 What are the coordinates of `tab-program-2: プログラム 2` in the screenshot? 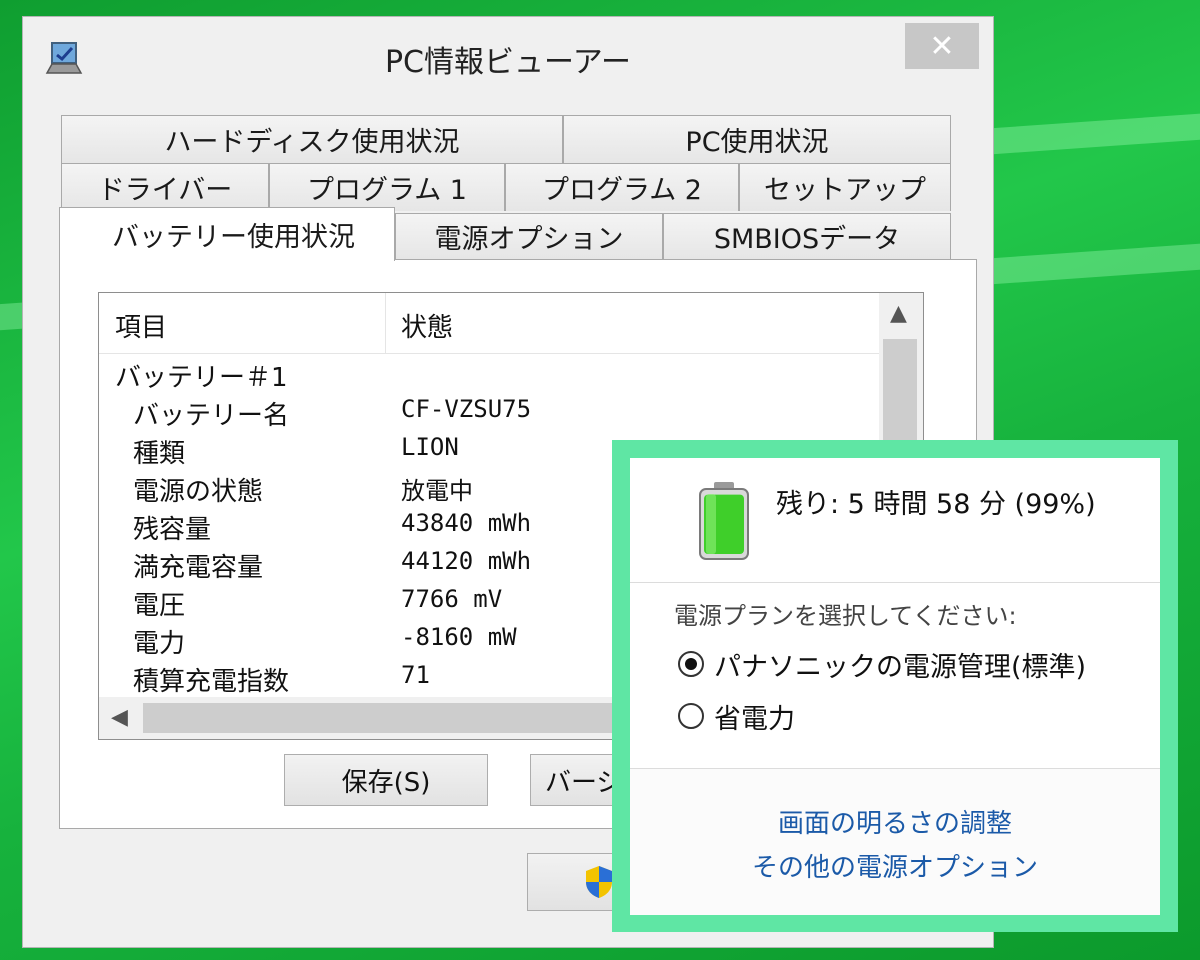 It's located at (622, 187).